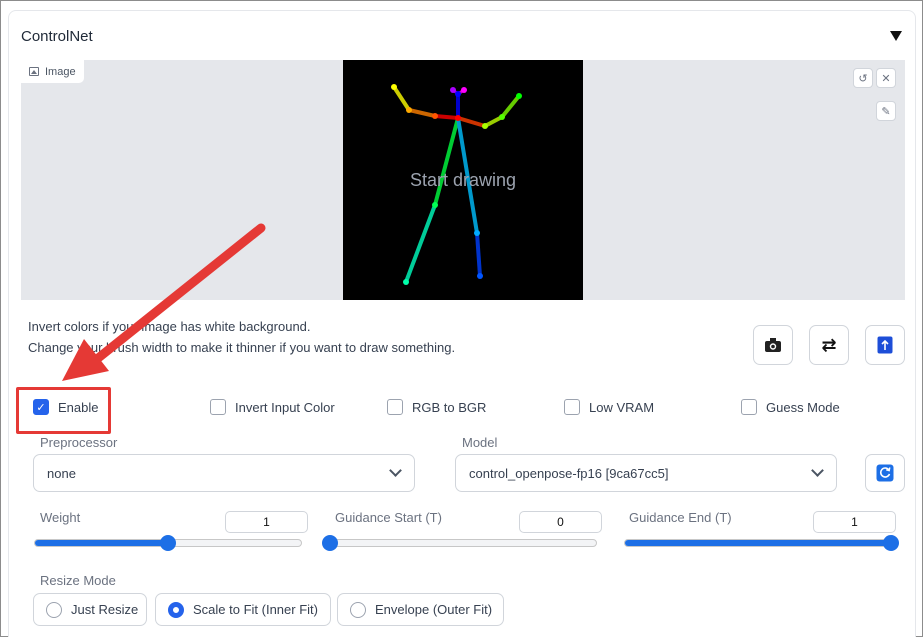 The height and width of the screenshot is (637, 923). What do you see at coordinates (863, 78) in the screenshot?
I see `undo-icon: ↺` at bounding box center [863, 78].